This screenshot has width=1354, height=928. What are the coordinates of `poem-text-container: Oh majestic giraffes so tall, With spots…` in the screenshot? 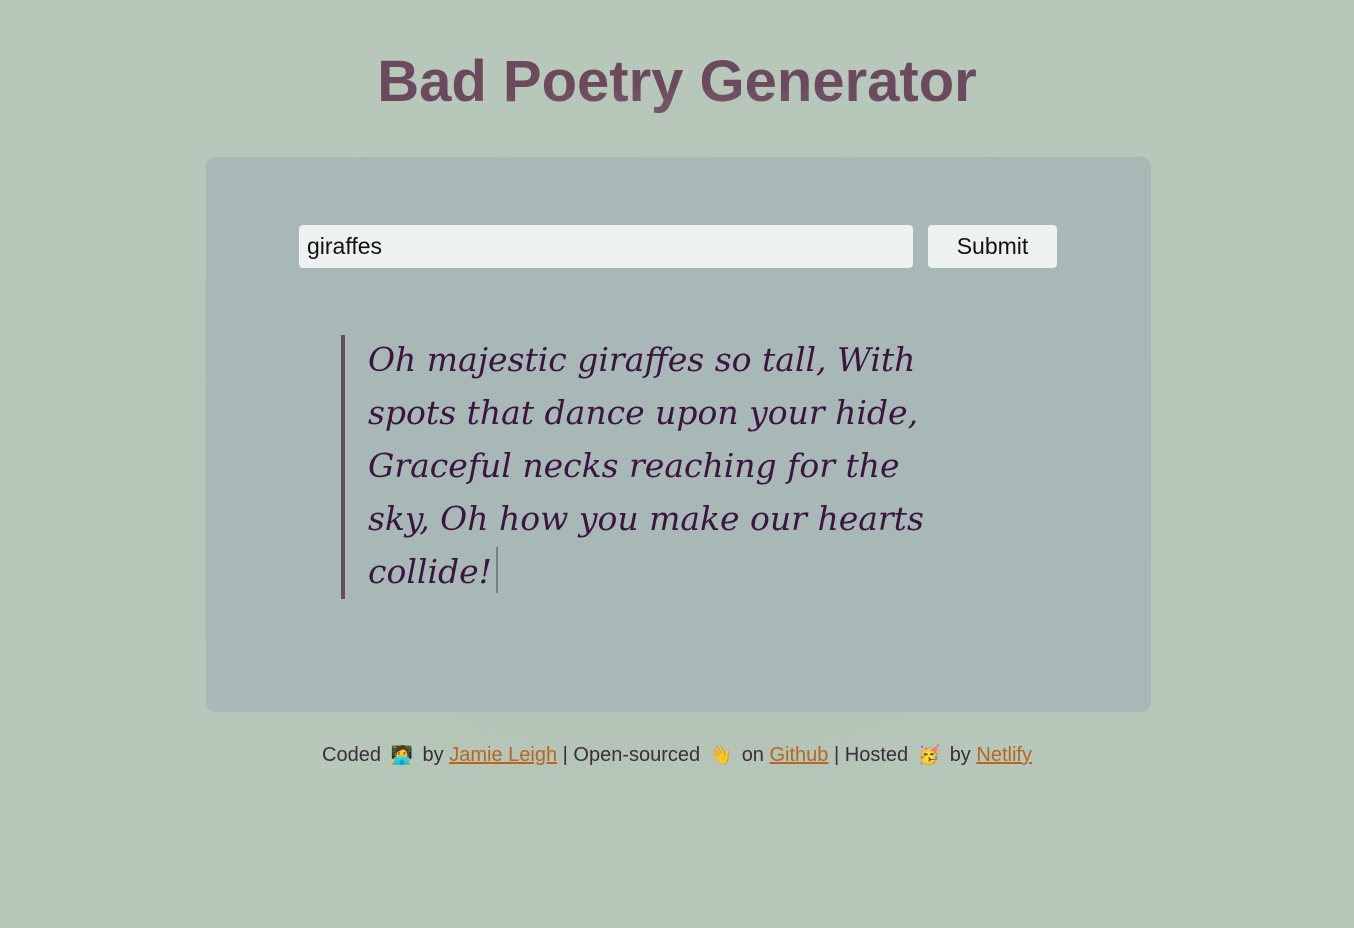 It's located at (664, 465).